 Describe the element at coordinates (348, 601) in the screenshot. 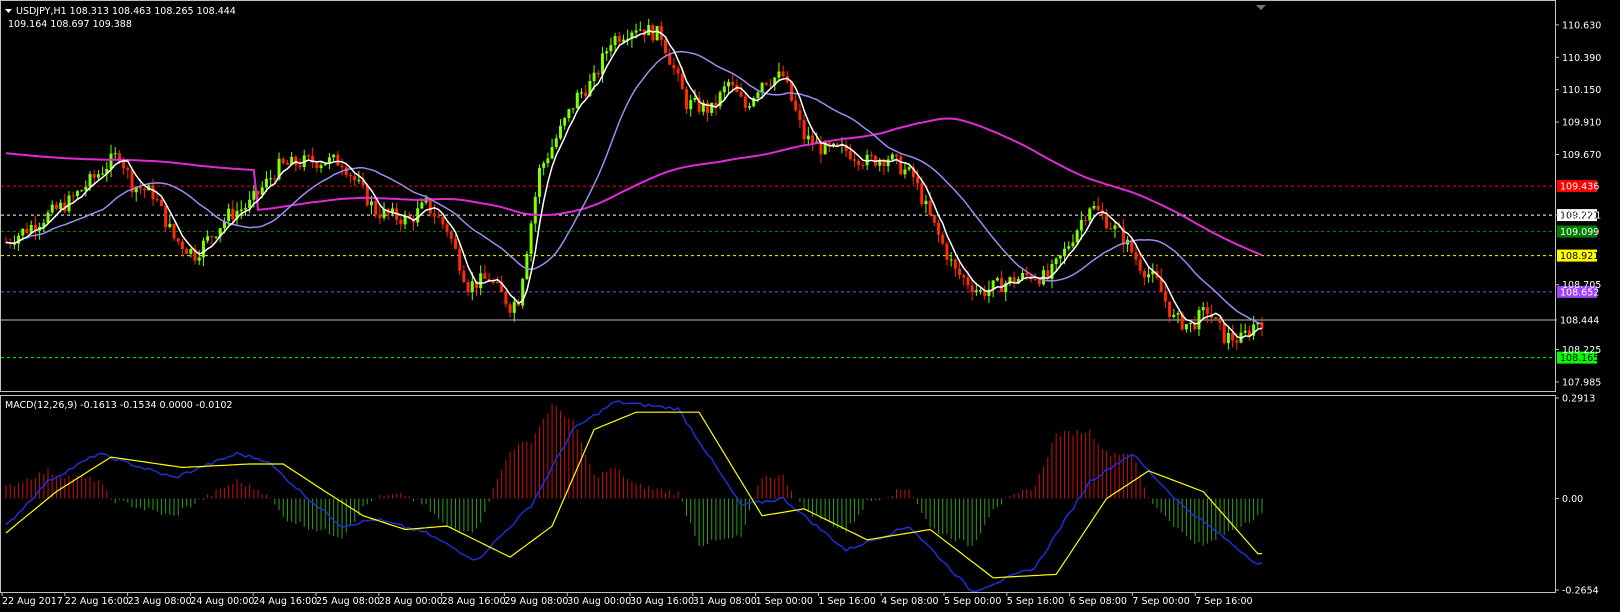

I see `time-tick-label: 25 Aug 08:00` at that location.